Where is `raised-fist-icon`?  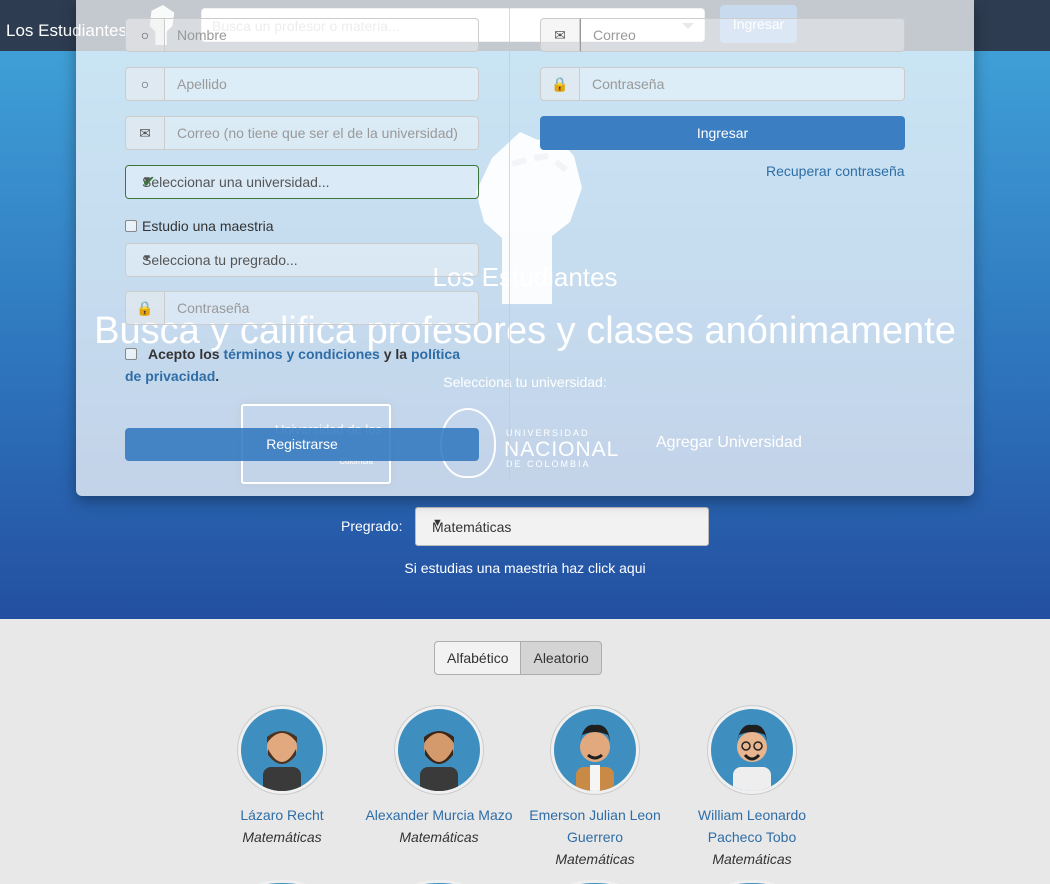 raised-fist-icon is located at coordinates (161, 25).